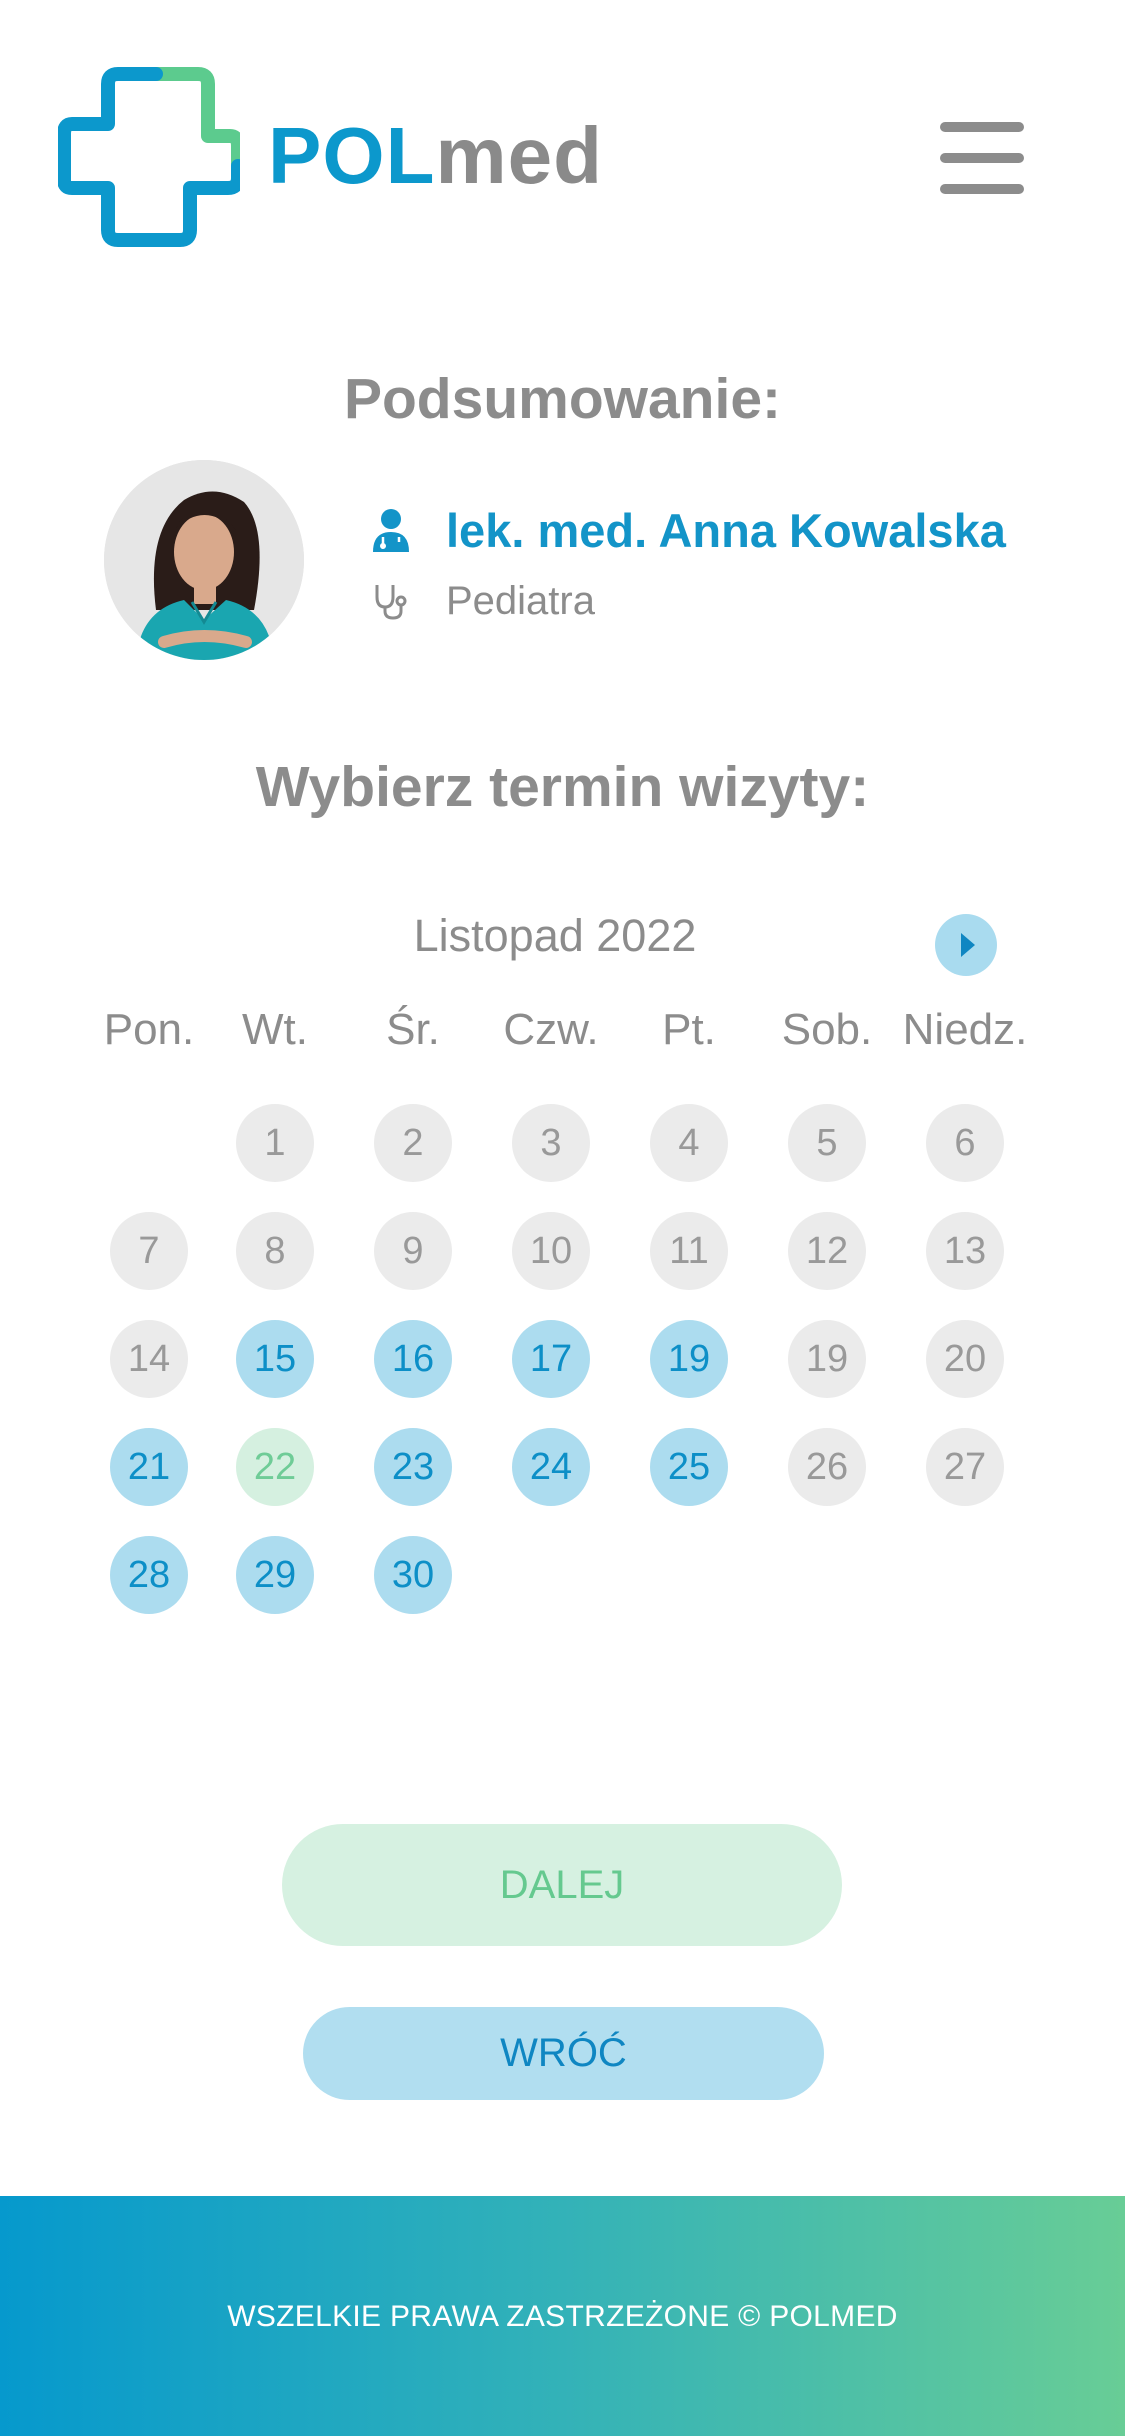  What do you see at coordinates (689, 1143) in the screenshot?
I see `calendar-day-unavailable: 4` at bounding box center [689, 1143].